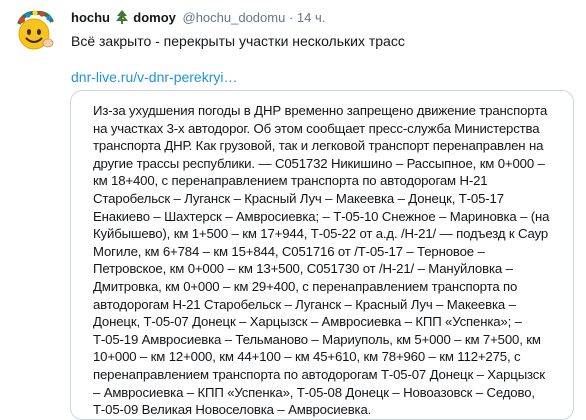 The height and width of the screenshot is (420, 586). What do you see at coordinates (154, 17) in the screenshot?
I see `display-name-suffix: domoy` at bounding box center [154, 17].